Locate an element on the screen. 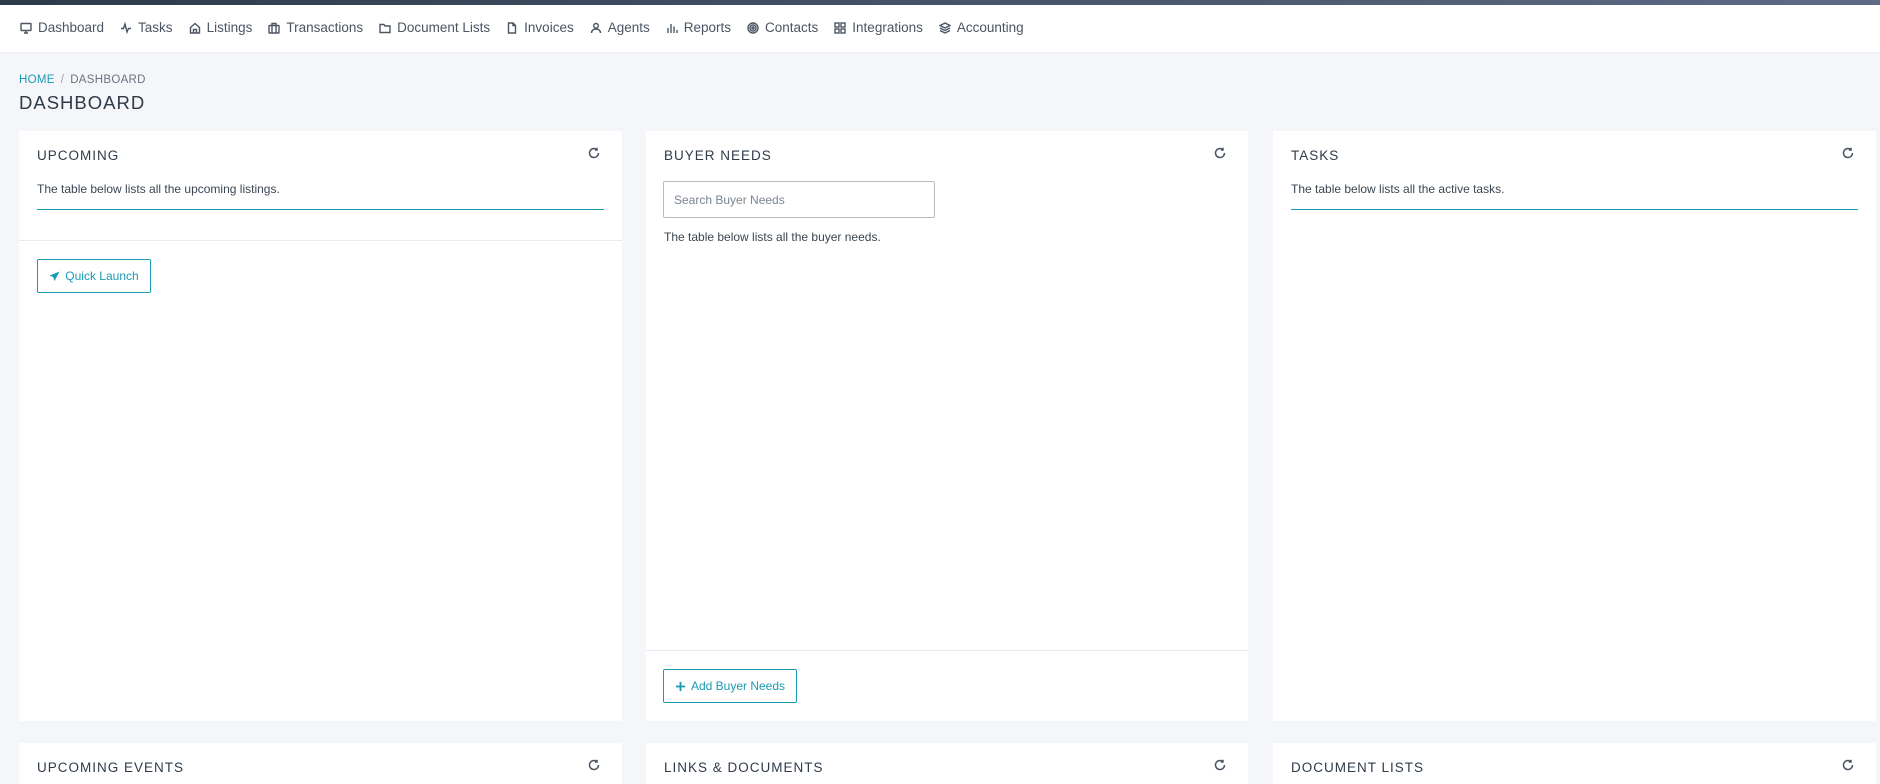 The width and height of the screenshot is (1880, 784). breadcrumb-home-link: HOME is located at coordinates (37, 80).